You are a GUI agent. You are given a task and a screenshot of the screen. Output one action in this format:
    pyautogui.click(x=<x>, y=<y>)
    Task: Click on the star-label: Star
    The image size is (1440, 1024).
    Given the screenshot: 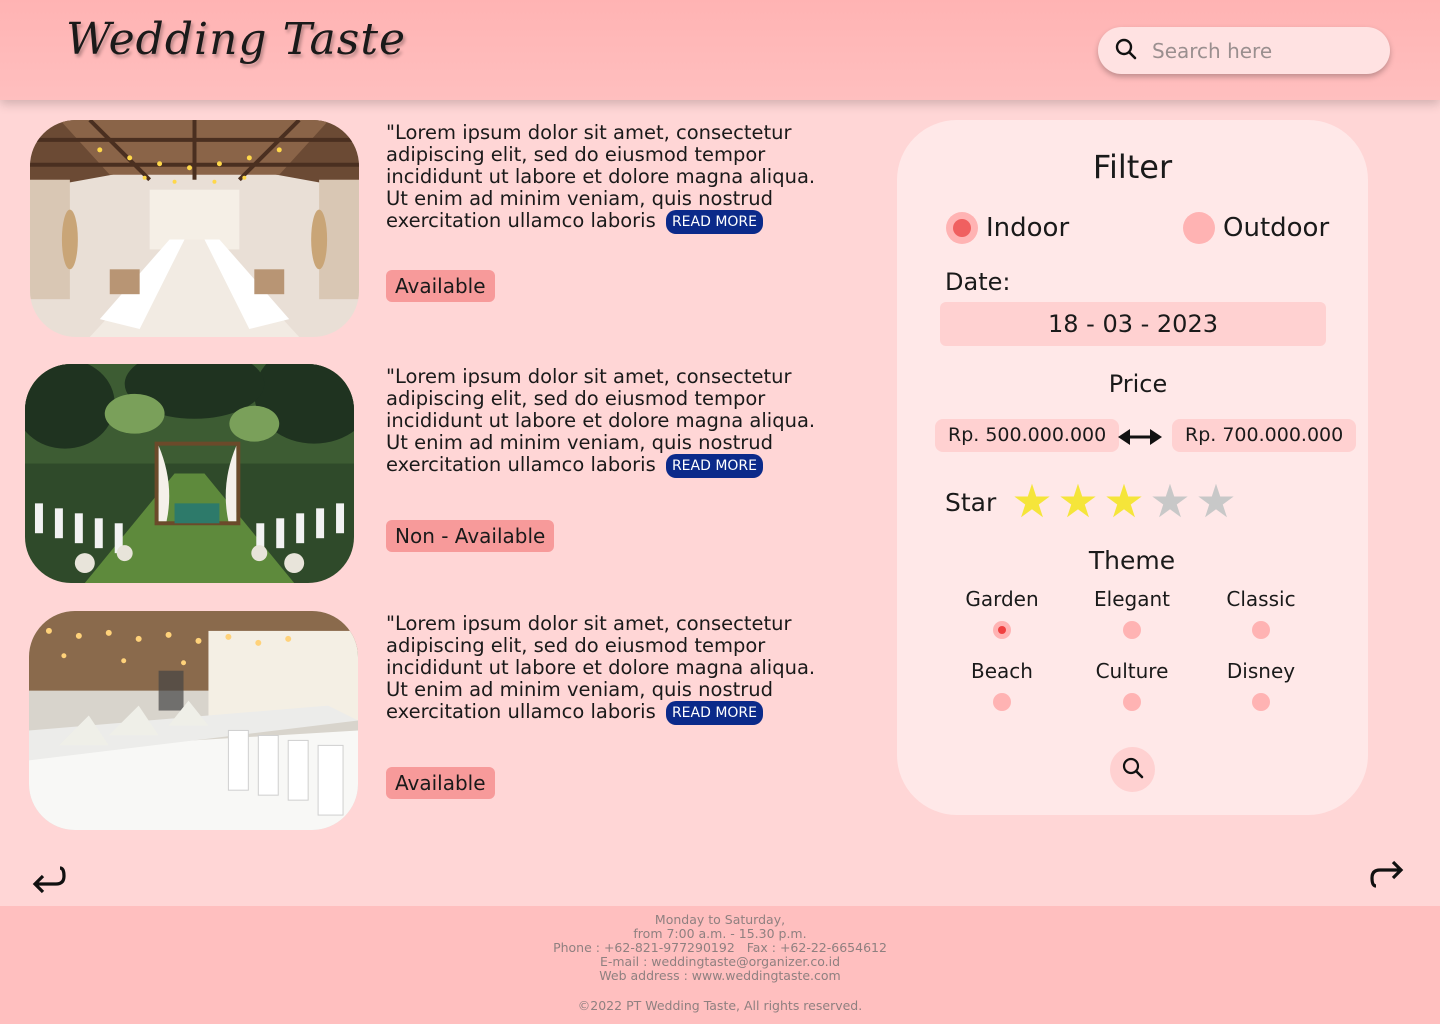 What is the action you would take?
    pyautogui.click(x=971, y=502)
    